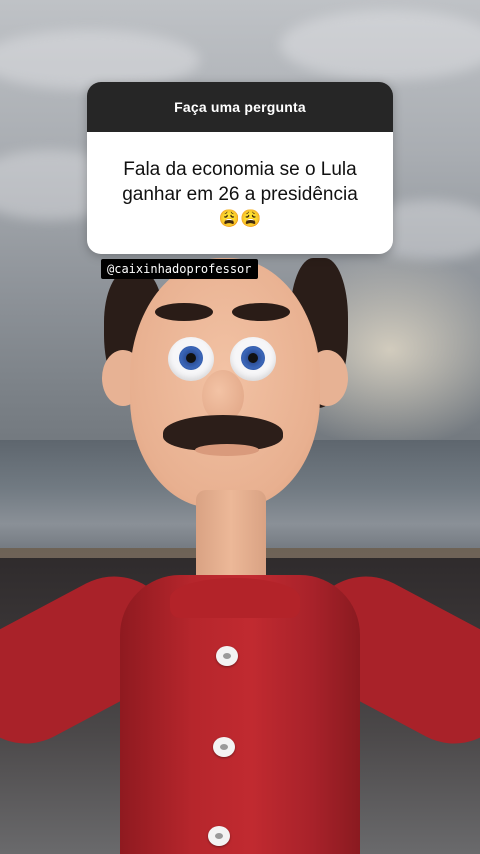 The image size is (480, 854). I want to click on eye-right, so click(253, 359).